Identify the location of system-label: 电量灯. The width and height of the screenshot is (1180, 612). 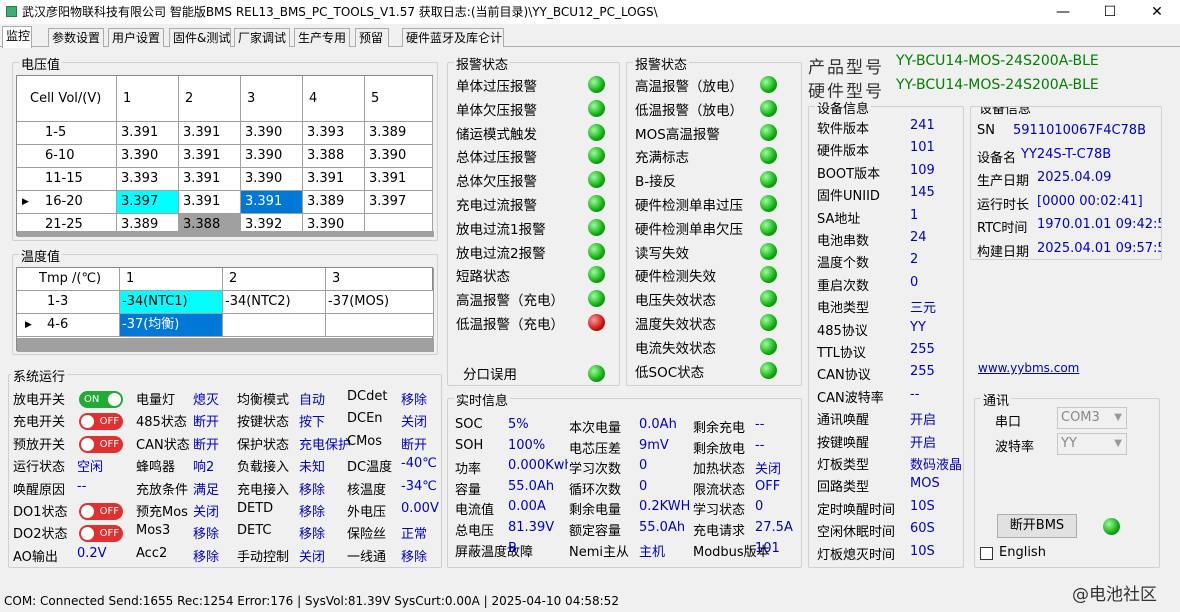
(156, 400).